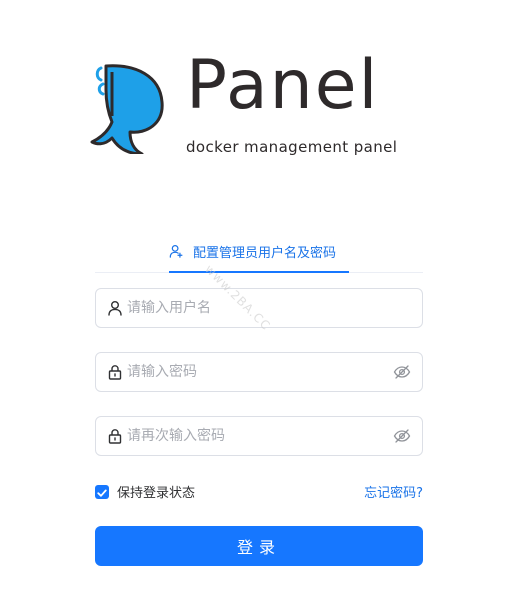 This screenshot has width=515, height=596. What do you see at coordinates (176, 251) in the screenshot?
I see `user-plus-icon` at bounding box center [176, 251].